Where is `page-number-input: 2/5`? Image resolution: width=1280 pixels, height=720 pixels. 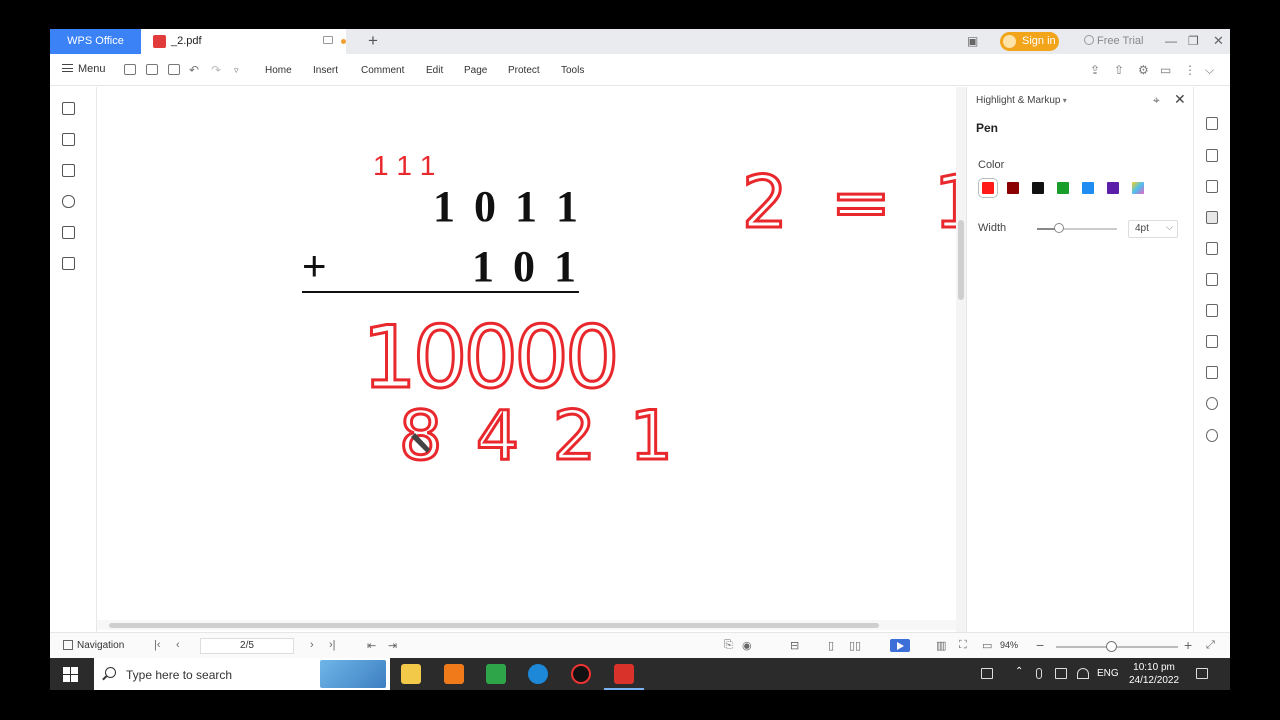 page-number-input: 2/5 is located at coordinates (247, 646).